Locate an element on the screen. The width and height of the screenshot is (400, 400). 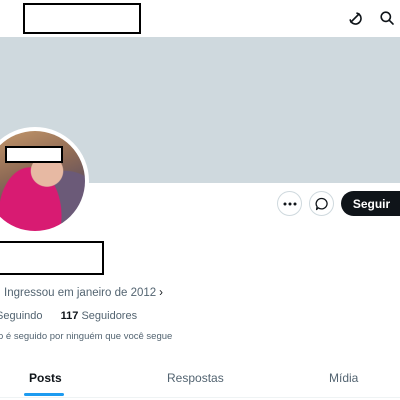
message-button is located at coordinates (321, 203).